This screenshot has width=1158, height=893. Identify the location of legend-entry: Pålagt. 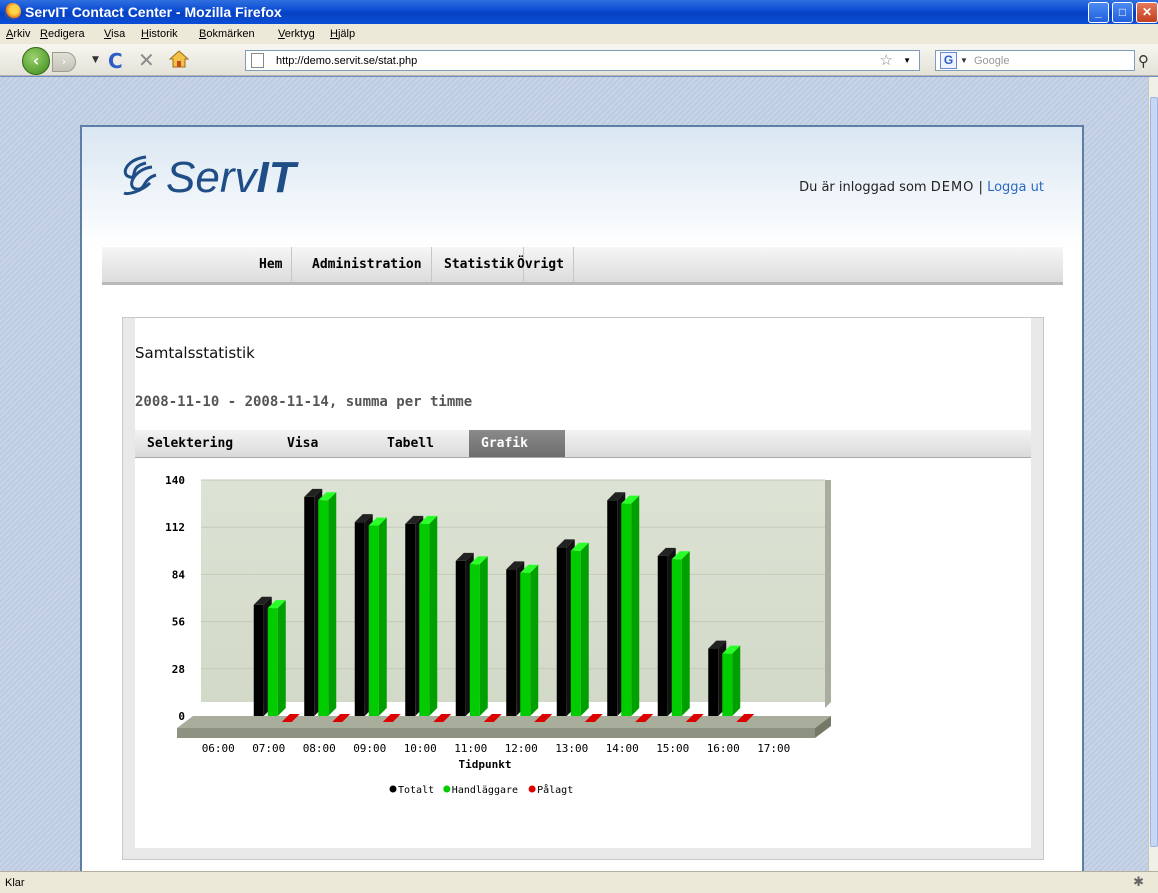
(555, 789).